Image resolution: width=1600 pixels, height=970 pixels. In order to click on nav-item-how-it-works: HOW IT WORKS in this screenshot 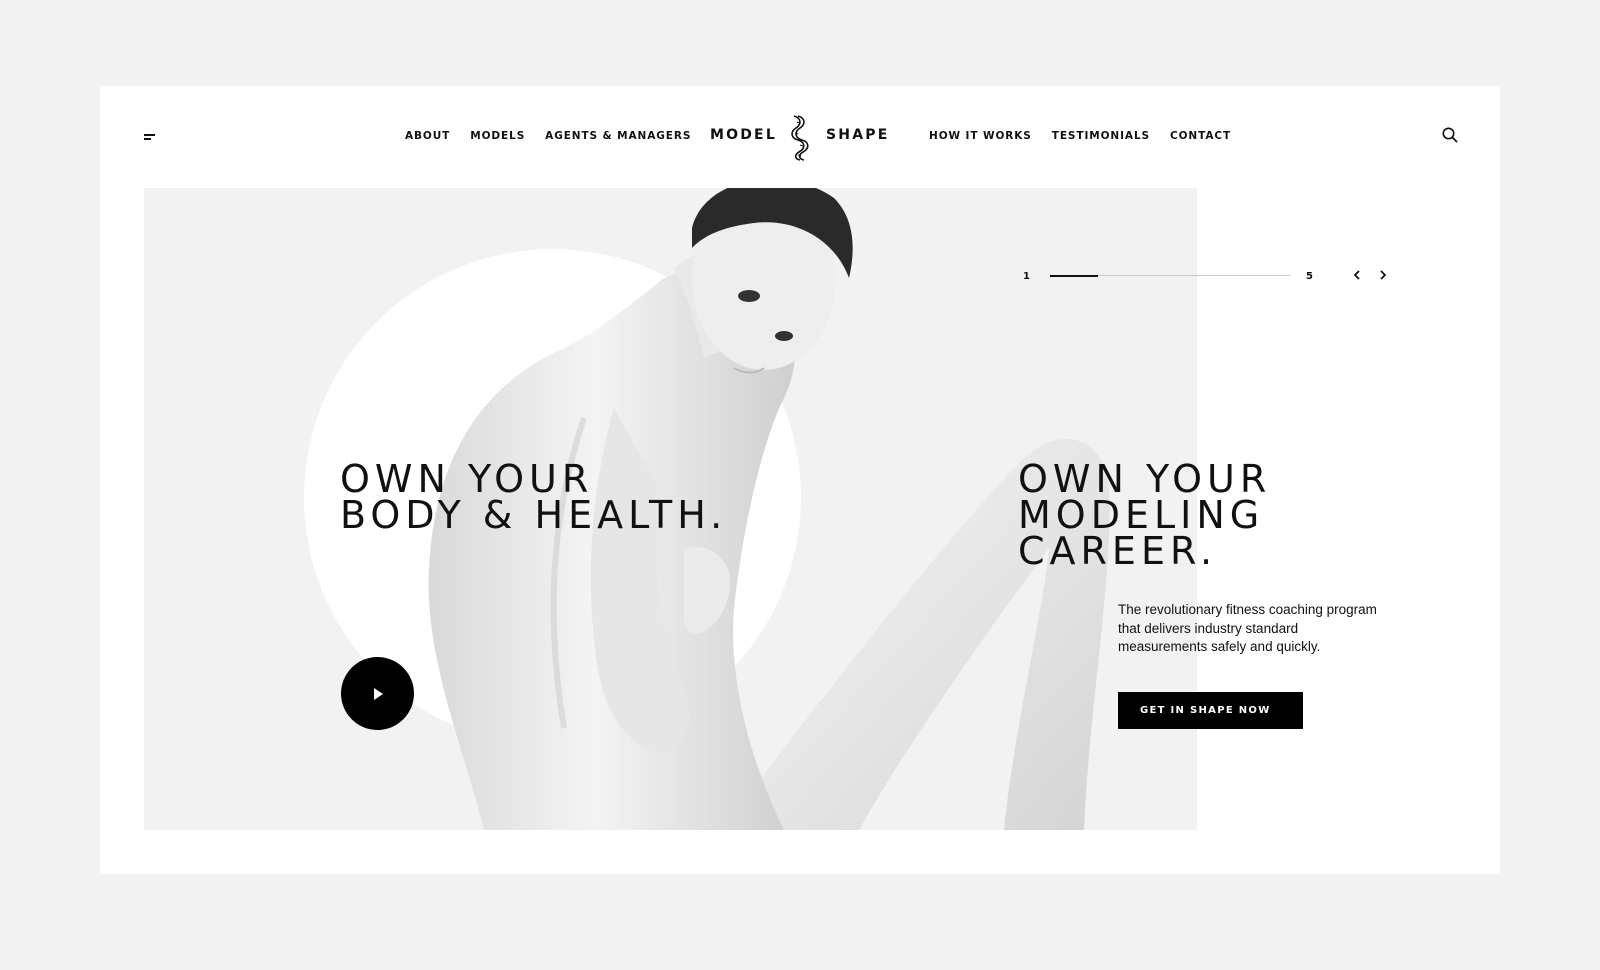, I will do `click(980, 136)`.